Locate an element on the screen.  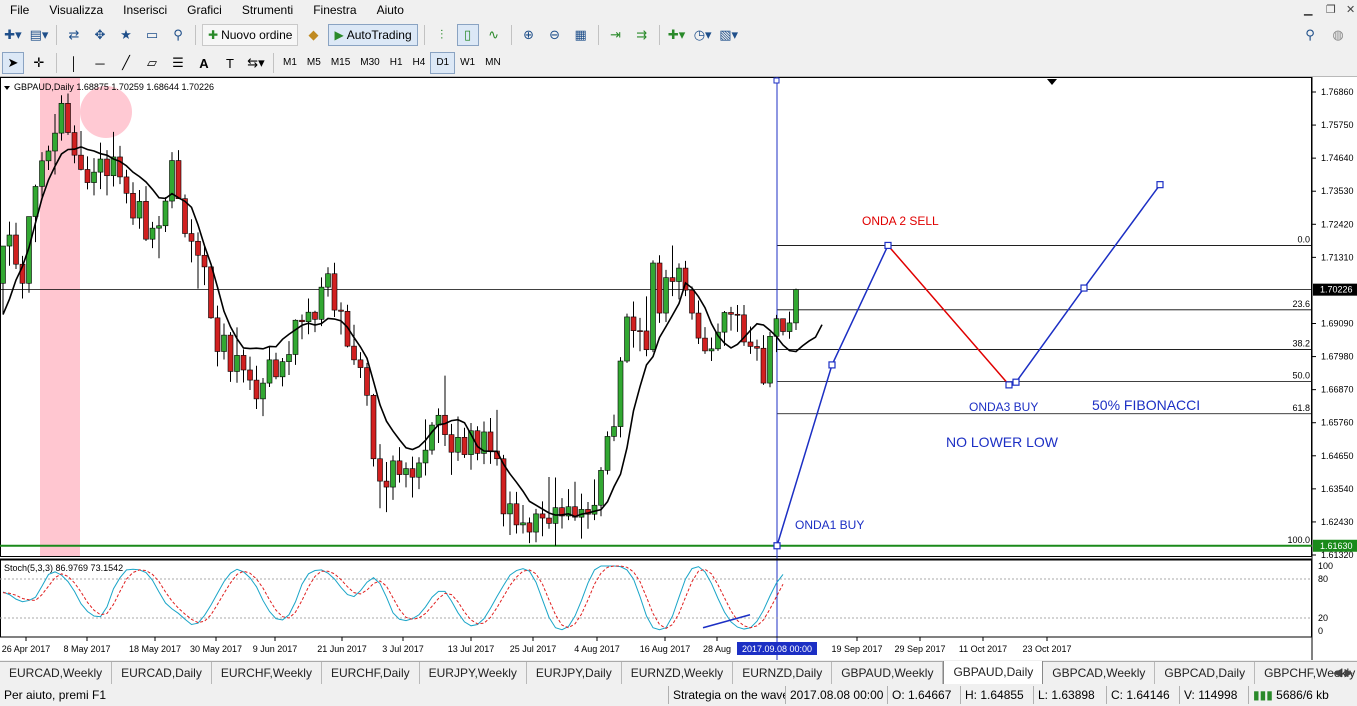
bar-chart-icon: ⫶ is located at coordinates (442, 35).